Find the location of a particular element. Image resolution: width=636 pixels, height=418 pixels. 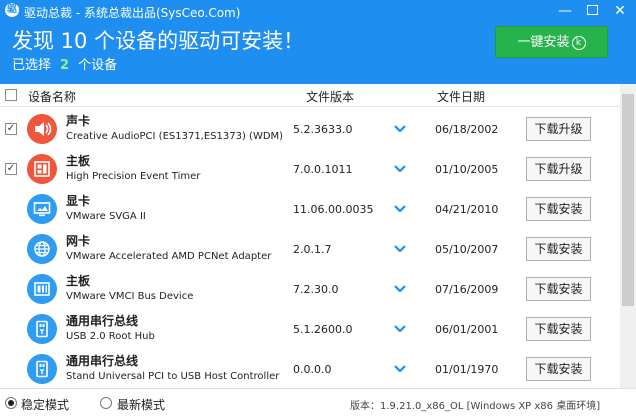

device-name: 显卡 is located at coordinates (78, 201).